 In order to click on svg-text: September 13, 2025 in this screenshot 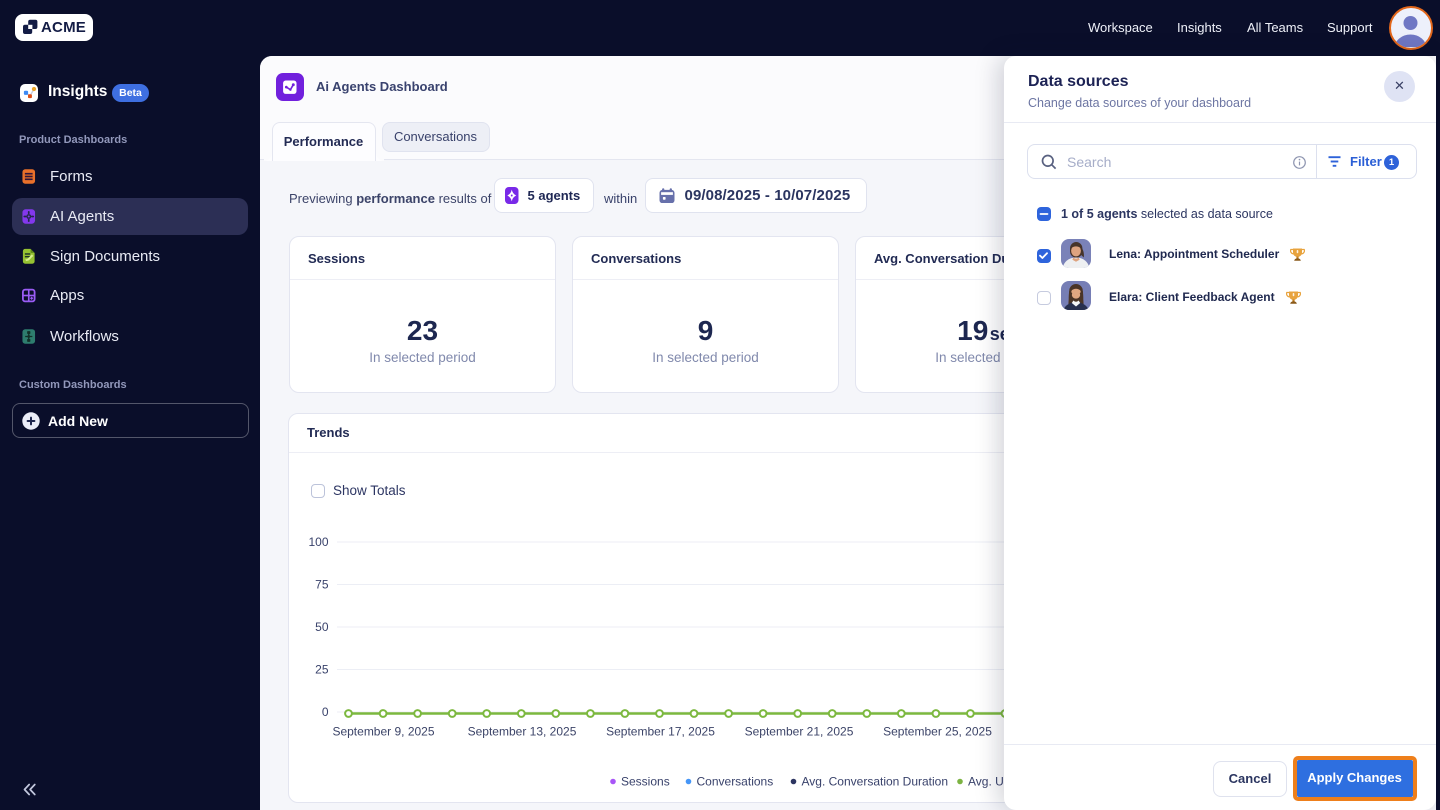, I will do `click(522, 732)`.